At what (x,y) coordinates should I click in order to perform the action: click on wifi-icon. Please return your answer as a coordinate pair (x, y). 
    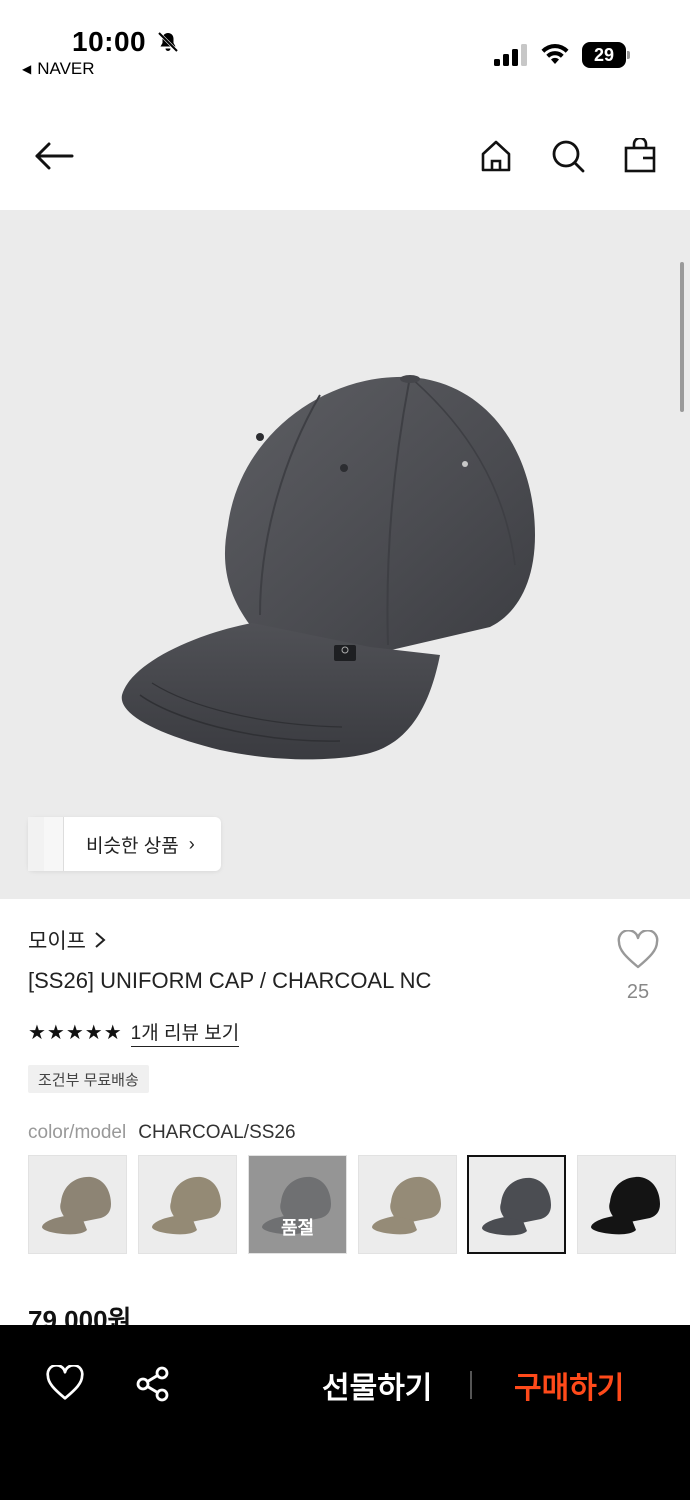
    Looking at the image, I should click on (555, 53).